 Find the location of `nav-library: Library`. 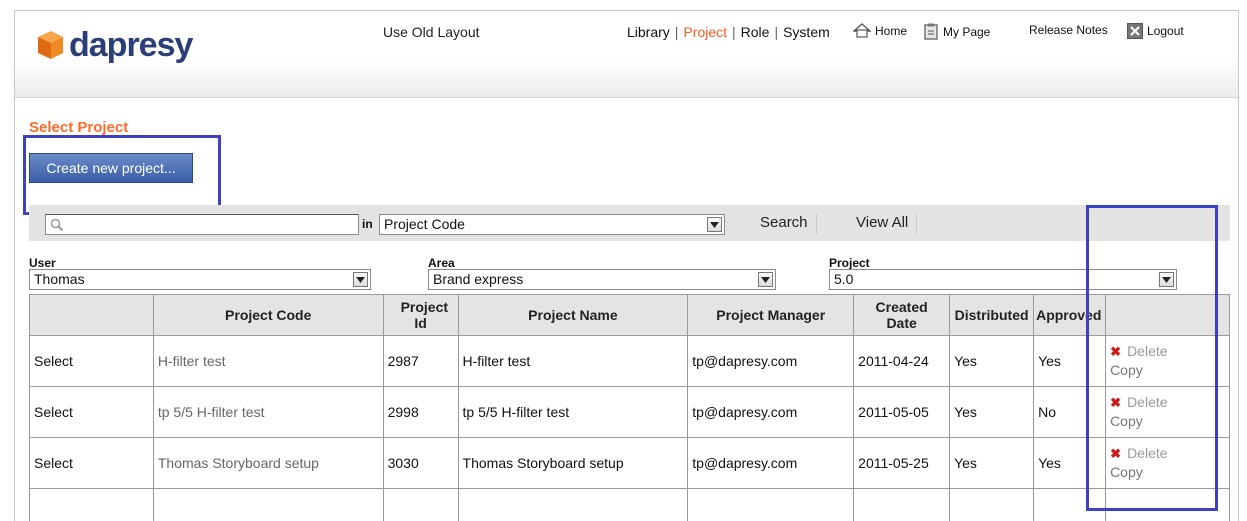

nav-library: Library is located at coordinates (648, 32).